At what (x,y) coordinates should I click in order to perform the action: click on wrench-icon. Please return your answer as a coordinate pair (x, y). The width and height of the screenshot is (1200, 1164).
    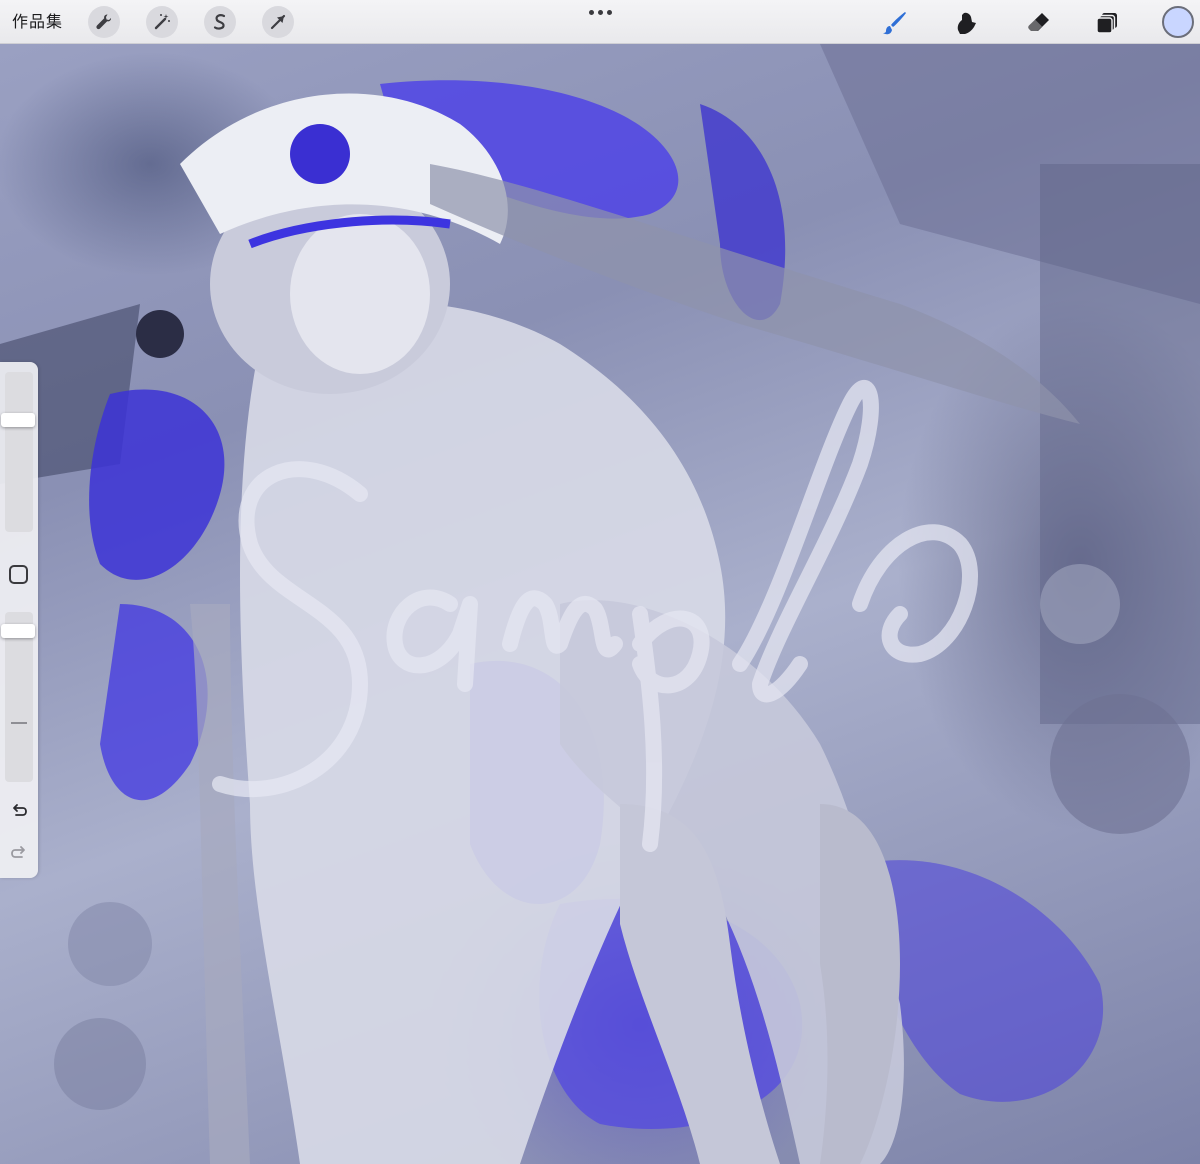
    Looking at the image, I should click on (104, 22).